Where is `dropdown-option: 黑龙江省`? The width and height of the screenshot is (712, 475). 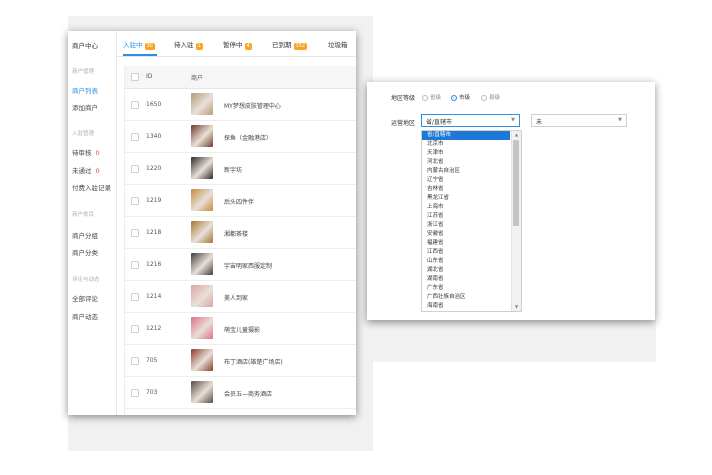 dropdown-option: 黑龙江省 is located at coordinates (466, 198).